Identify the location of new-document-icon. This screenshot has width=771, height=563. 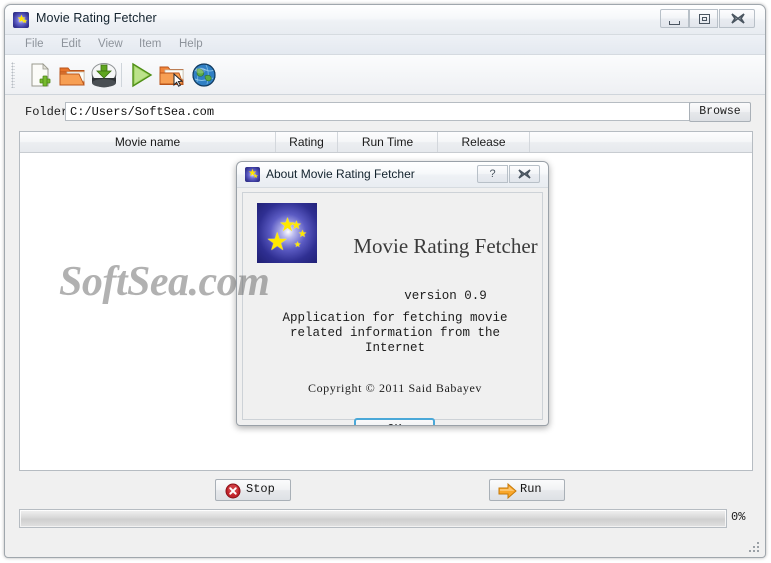
(41, 75).